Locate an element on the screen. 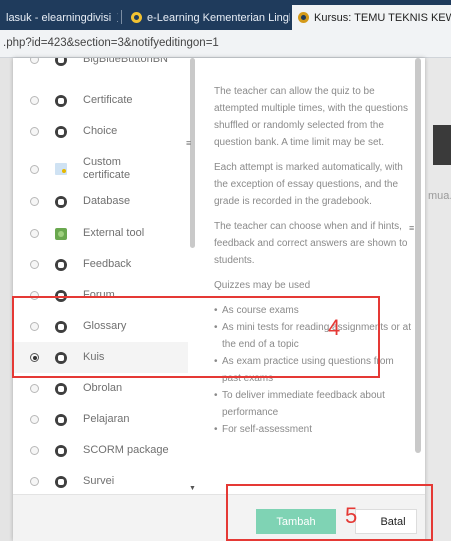  feedback-icon is located at coordinates (61, 264).